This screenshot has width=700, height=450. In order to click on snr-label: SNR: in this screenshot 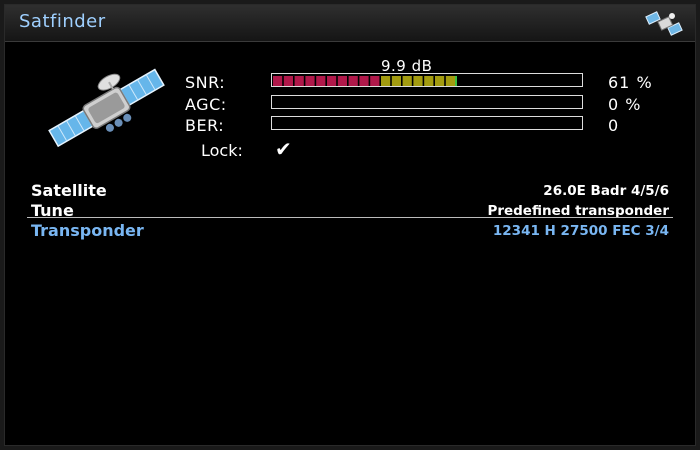, I will do `click(205, 82)`.